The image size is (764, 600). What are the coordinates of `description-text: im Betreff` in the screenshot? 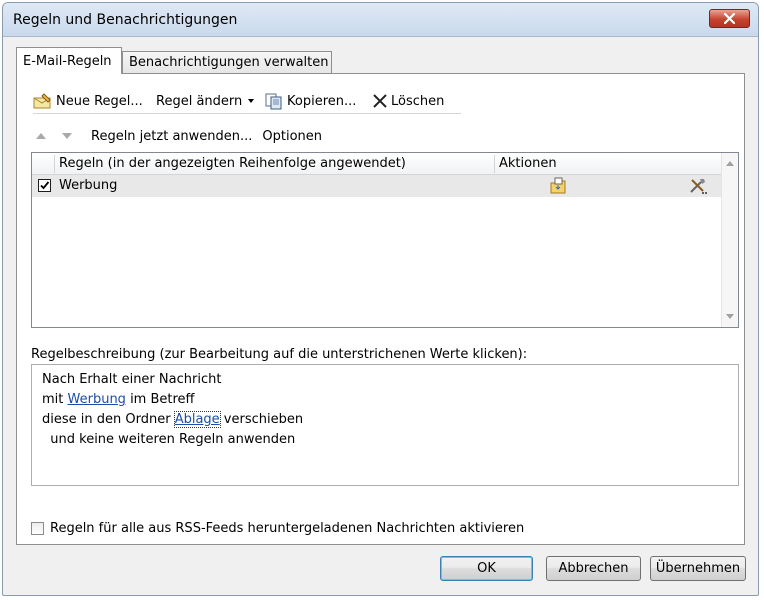 It's located at (160, 399).